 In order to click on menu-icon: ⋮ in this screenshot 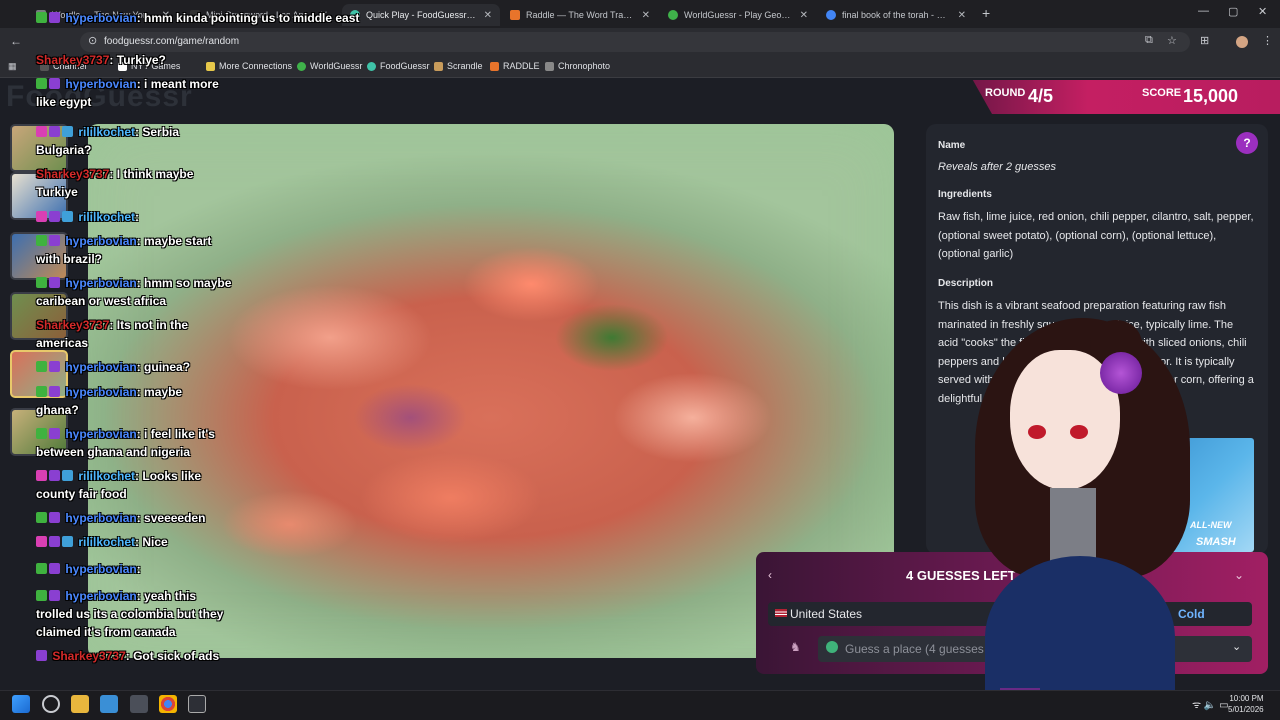, I will do `click(1267, 40)`.